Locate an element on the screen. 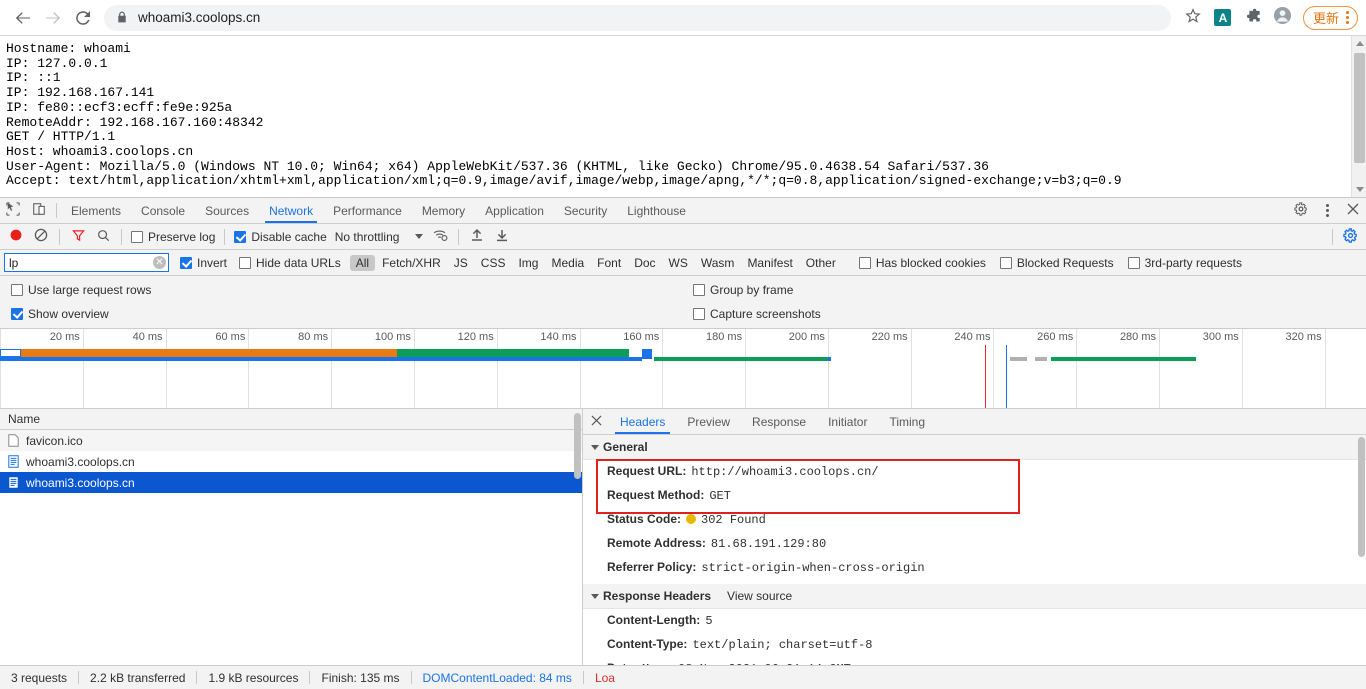  details-tab-headers: Headers is located at coordinates (642, 421).